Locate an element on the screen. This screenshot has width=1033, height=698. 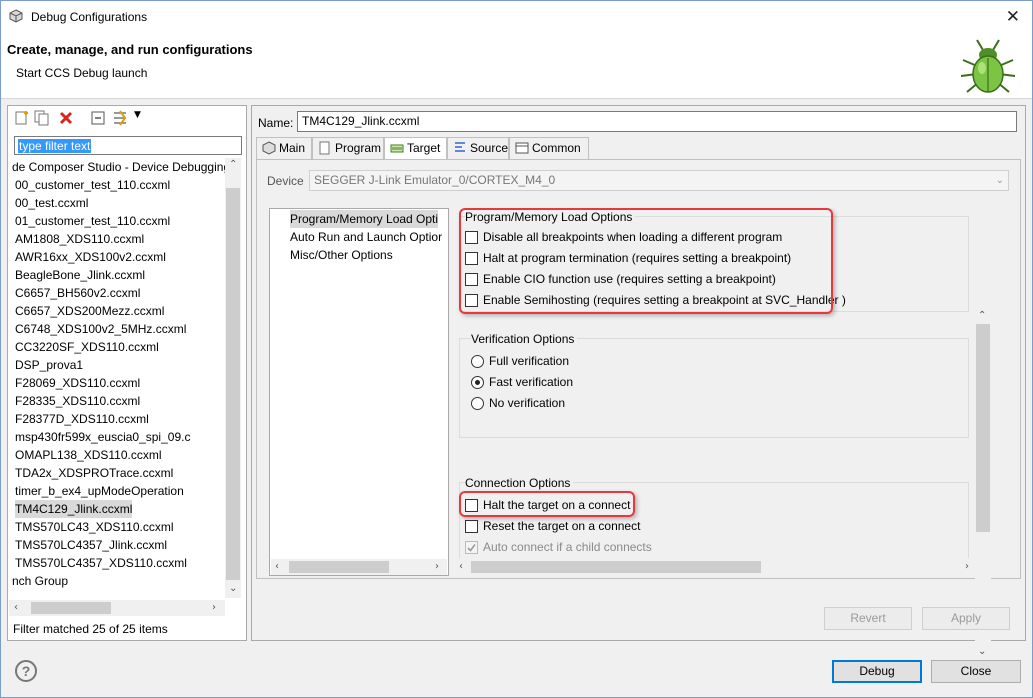
checkmark-icon is located at coordinates (471, 548).